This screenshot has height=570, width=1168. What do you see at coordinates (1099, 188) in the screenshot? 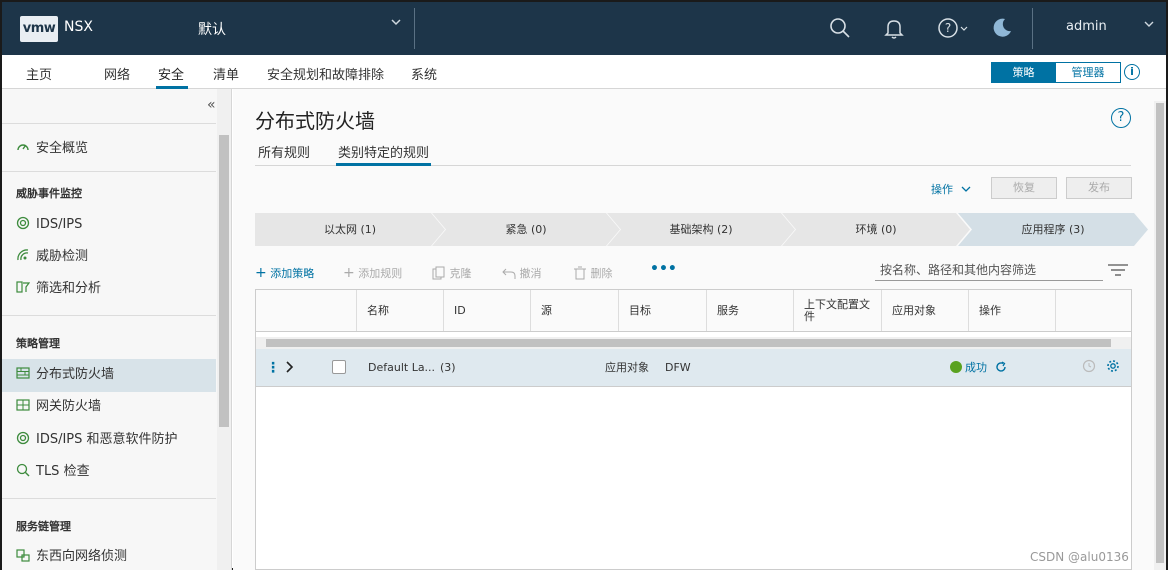
I see `publish-button: 发布` at bounding box center [1099, 188].